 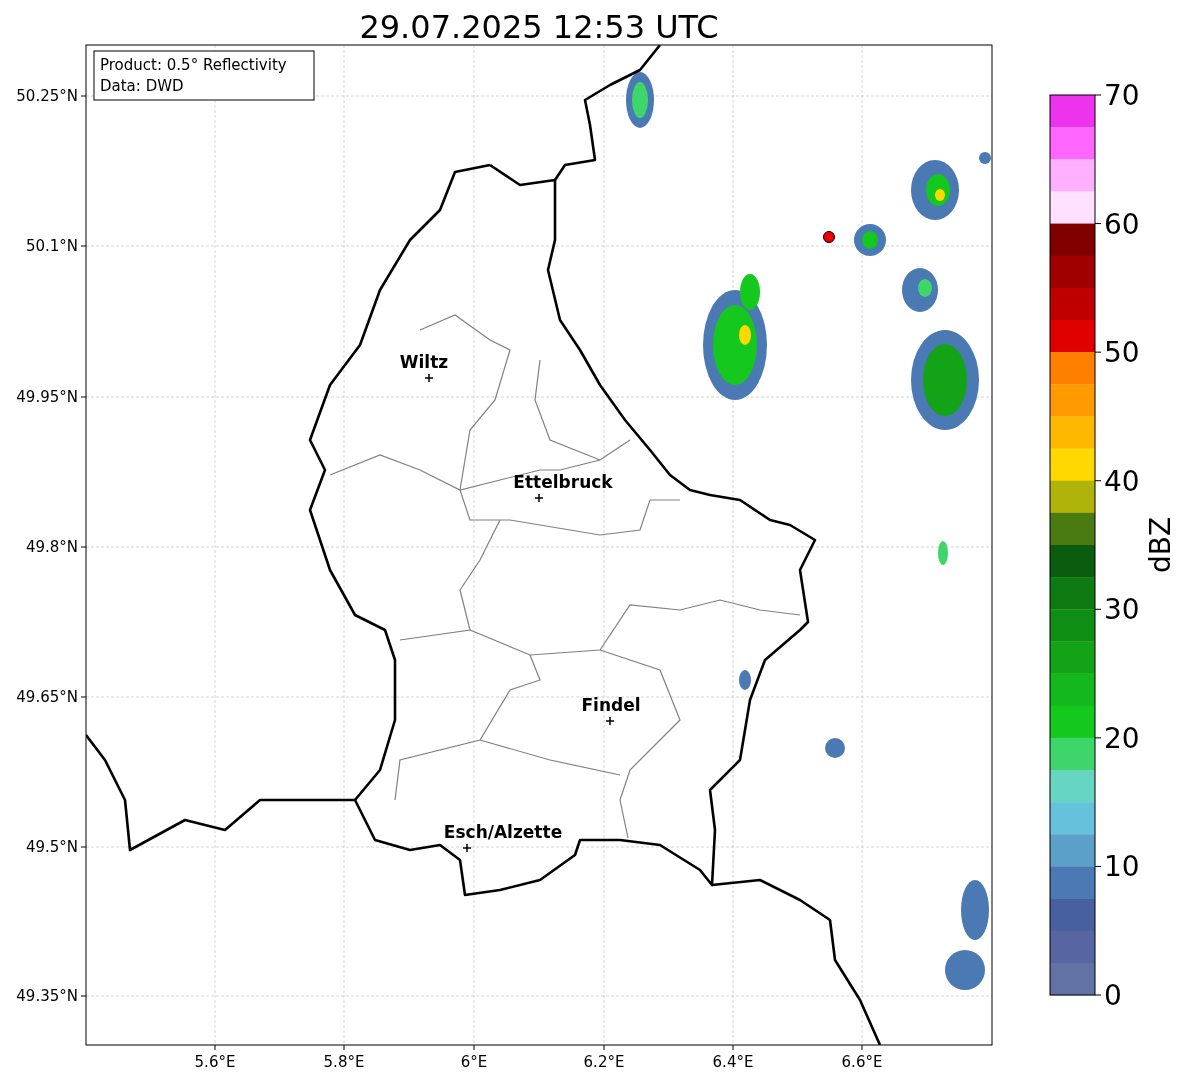 What do you see at coordinates (51, 246) in the screenshot?
I see `axis-tick-label: 50.1°N` at bounding box center [51, 246].